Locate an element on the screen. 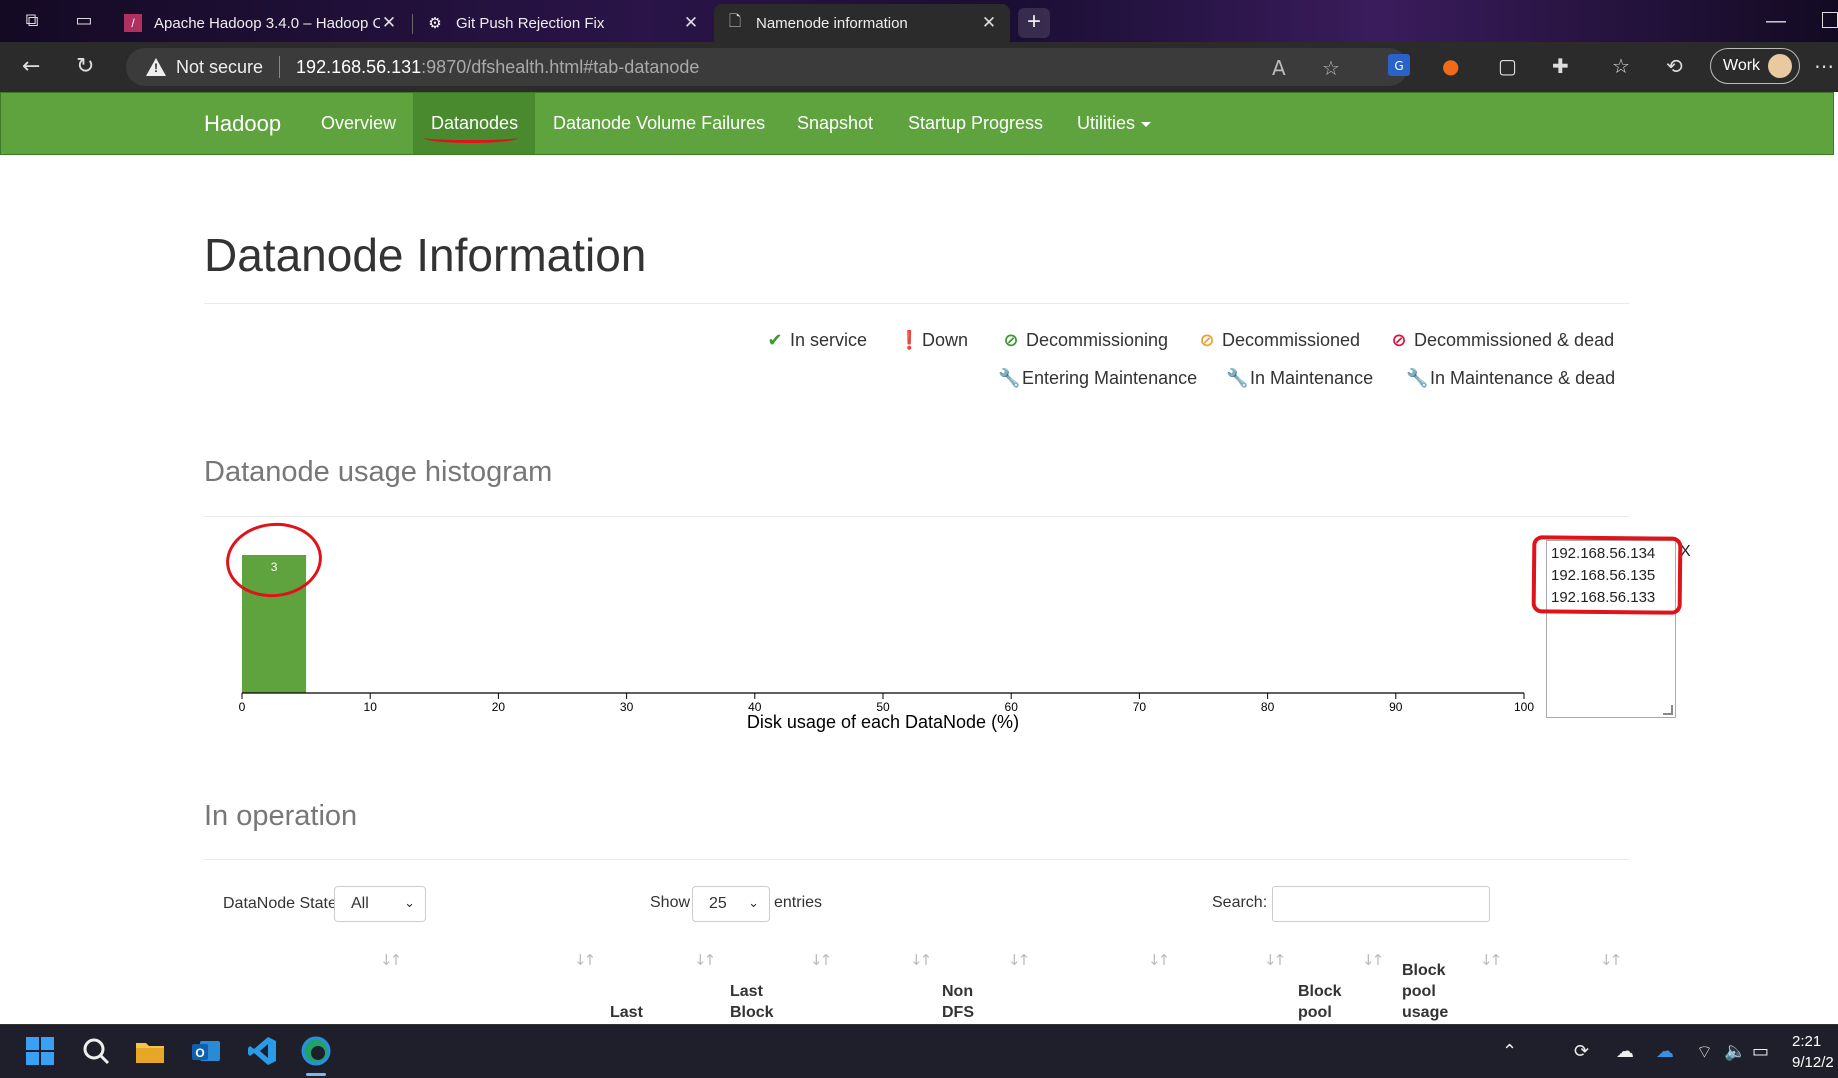 Image resolution: width=1838 pixels, height=1078 pixels. url-host: 192.168.56.131 is located at coordinates (359, 66).